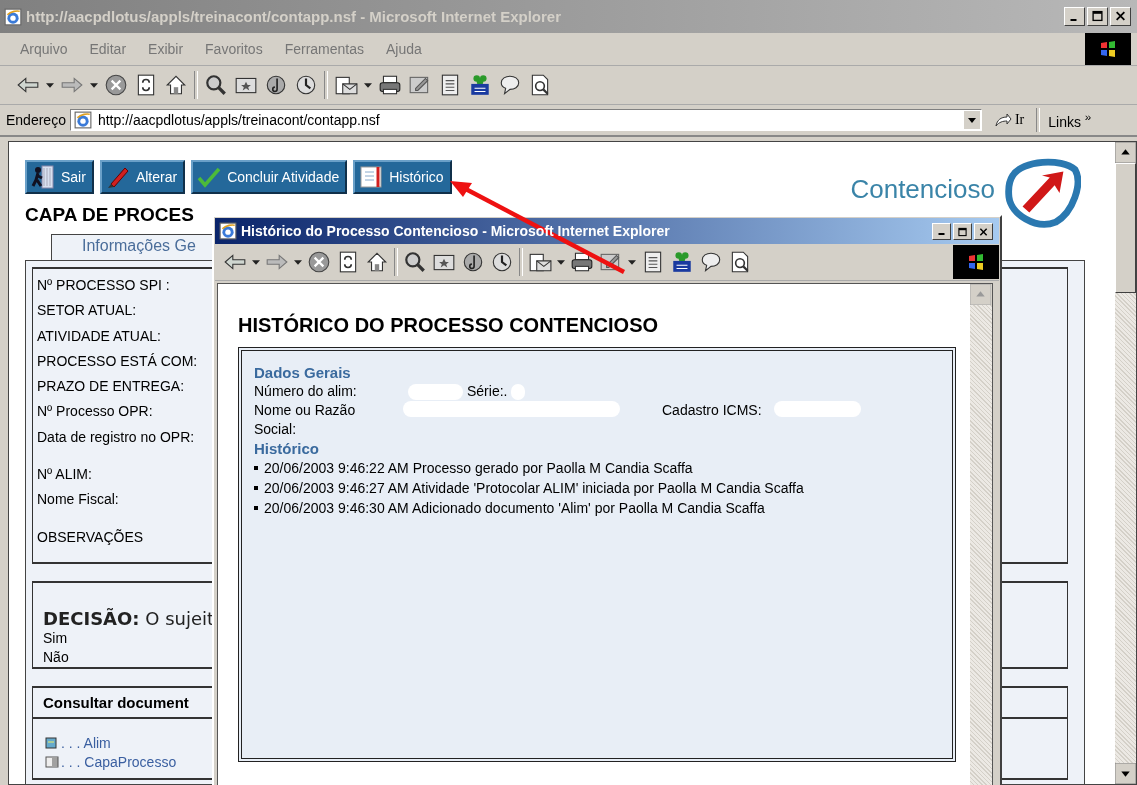 The width and height of the screenshot is (1137, 785). I want to click on field-label: SETOR ATUAL:, so click(87, 311).